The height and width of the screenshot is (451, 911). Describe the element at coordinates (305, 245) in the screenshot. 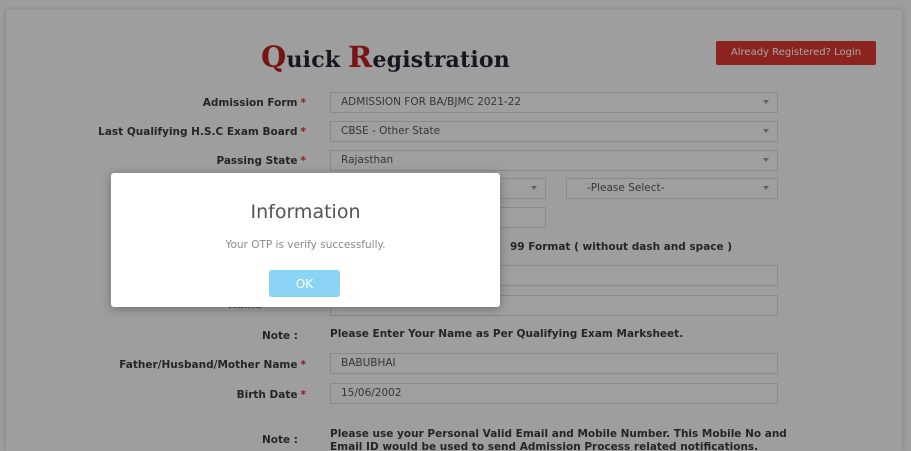

I see `dialog-message: Your OTP is verify successfully.` at that location.